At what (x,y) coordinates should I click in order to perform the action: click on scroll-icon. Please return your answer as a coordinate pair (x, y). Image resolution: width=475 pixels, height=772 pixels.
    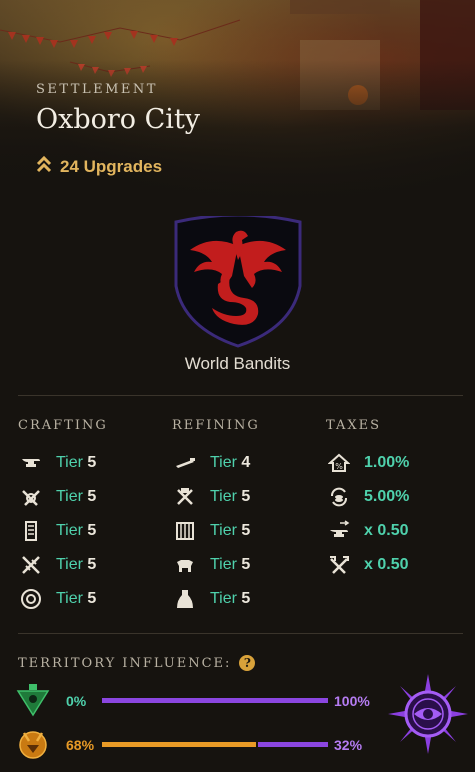
    Looking at the image, I should click on (31, 531).